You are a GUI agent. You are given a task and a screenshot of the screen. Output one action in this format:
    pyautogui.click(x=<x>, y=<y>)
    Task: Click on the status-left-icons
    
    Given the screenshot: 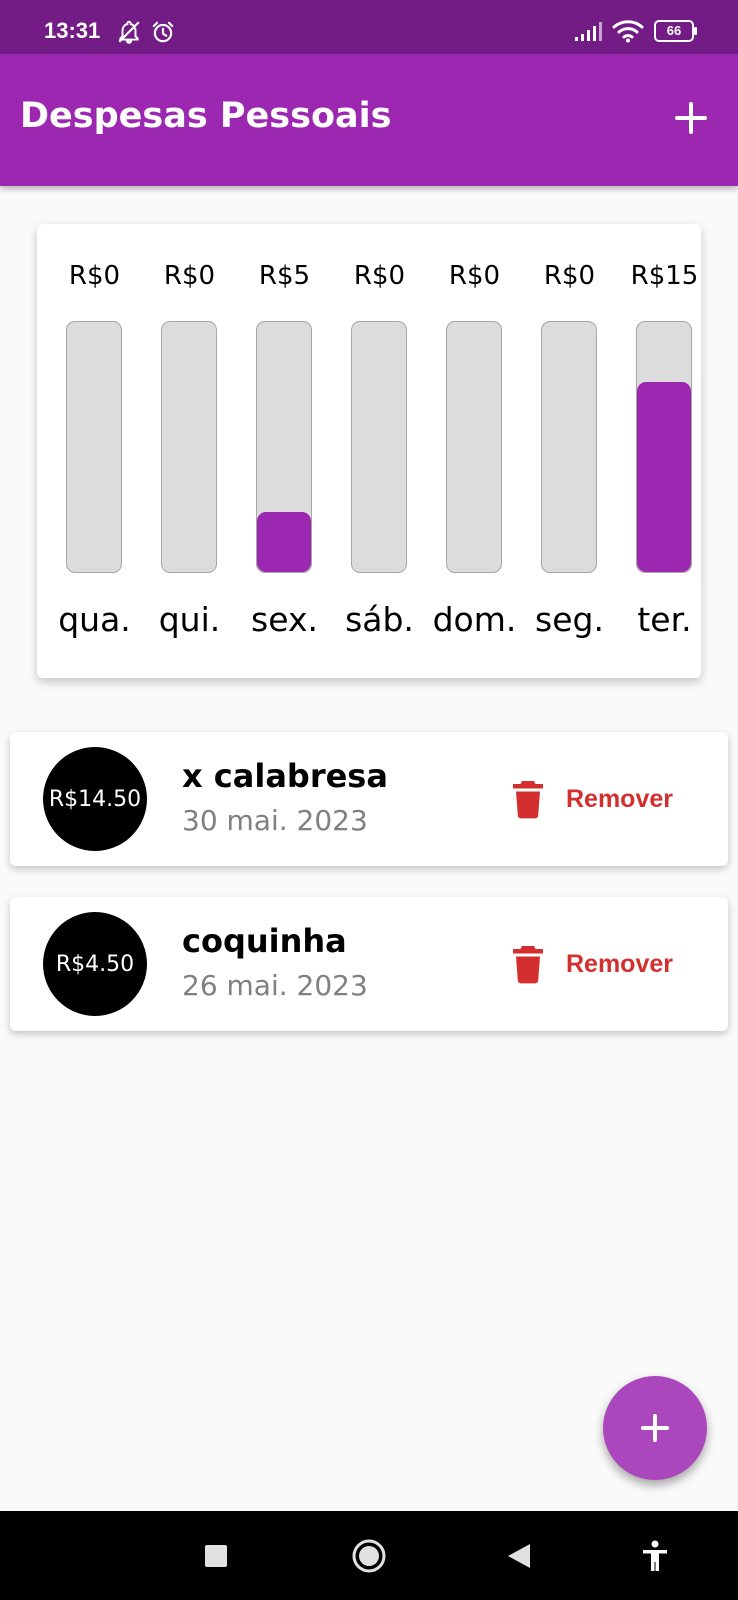 What is the action you would take?
    pyautogui.click(x=146, y=32)
    